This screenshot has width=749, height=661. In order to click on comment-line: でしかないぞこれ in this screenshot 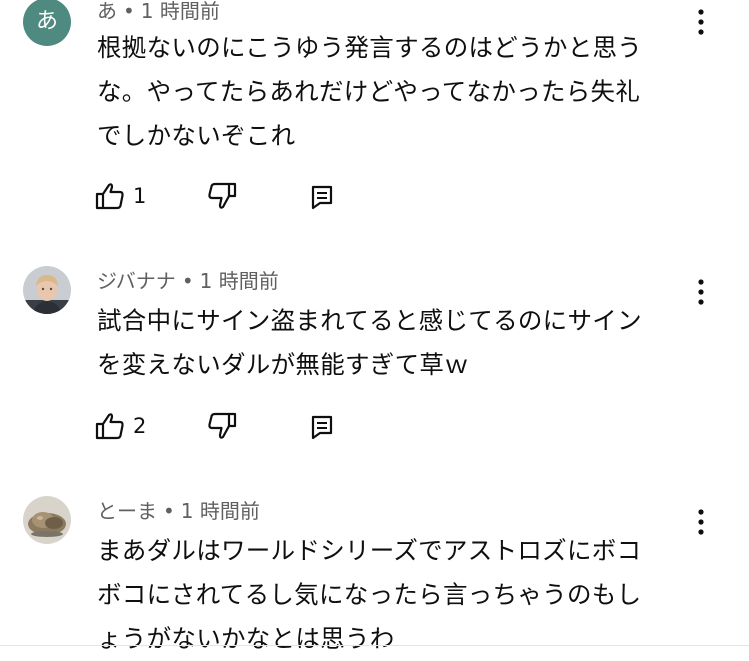, I will do `click(196, 135)`.